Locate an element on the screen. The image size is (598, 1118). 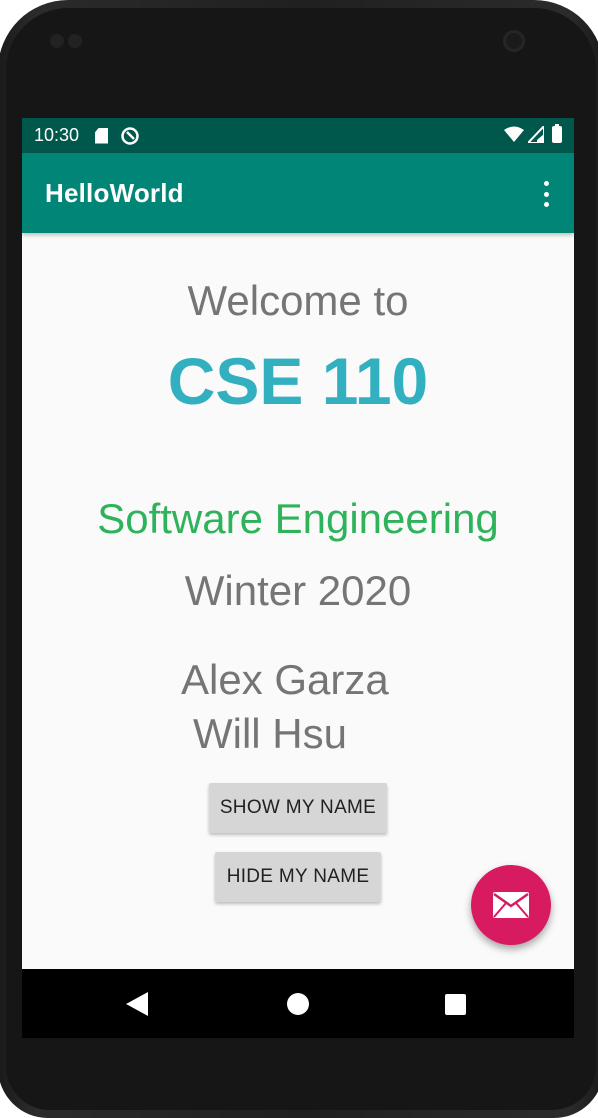
hide-name-button: HIDE MY NAME is located at coordinates (298, 877).